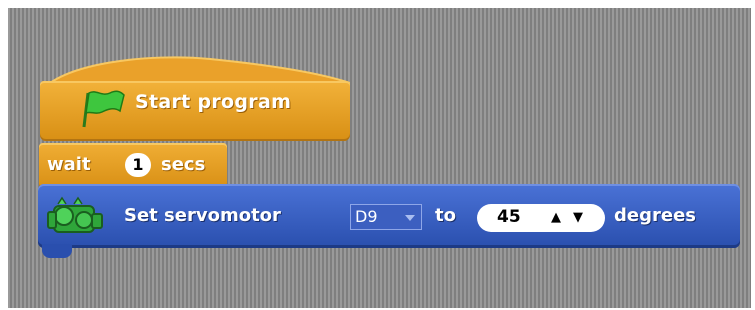 This screenshot has height=310, width=755. I want to click on set-servomotor-label: Set servomotor, so click(202, 215).